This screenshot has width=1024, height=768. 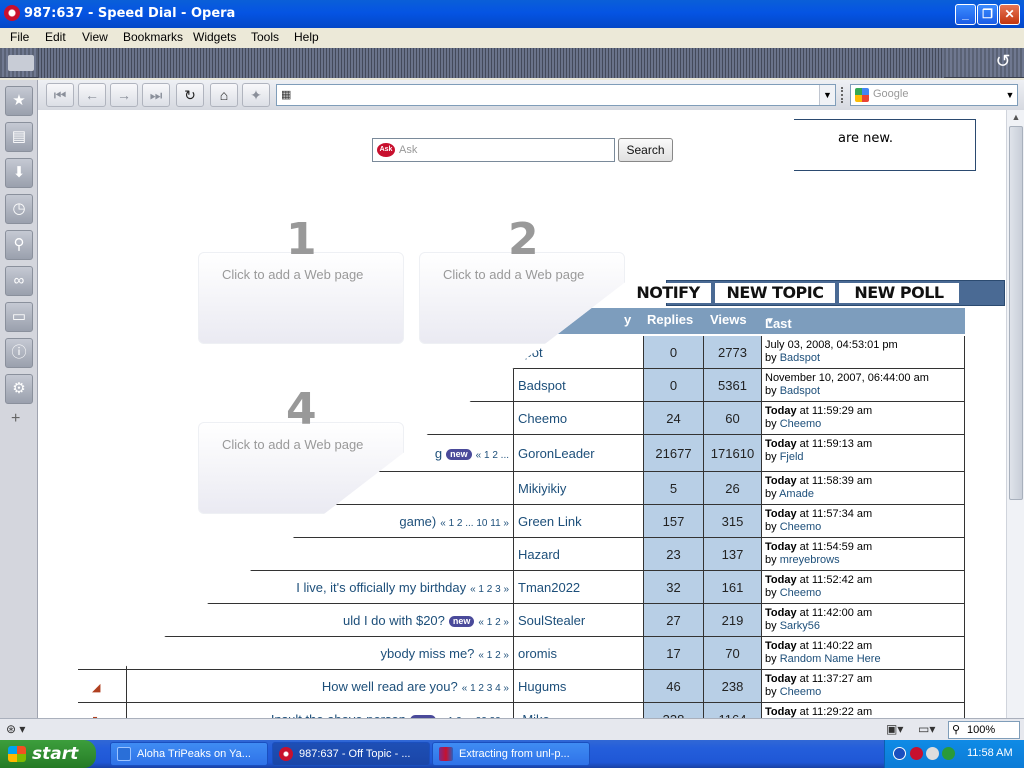 I want to click on page-links: « 1 2 ... 10 11 », so click(x=474, y=523).